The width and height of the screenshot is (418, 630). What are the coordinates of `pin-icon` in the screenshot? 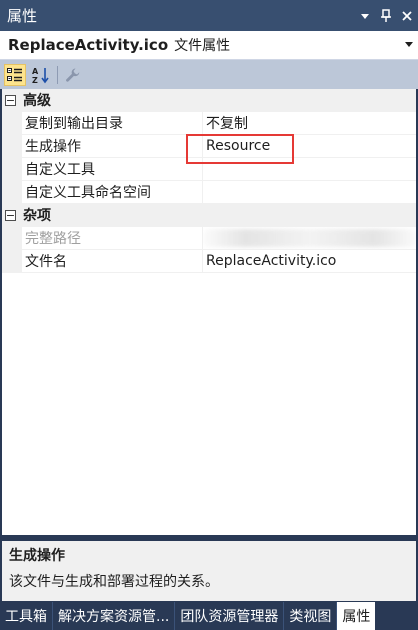 It's located at (386, 16).